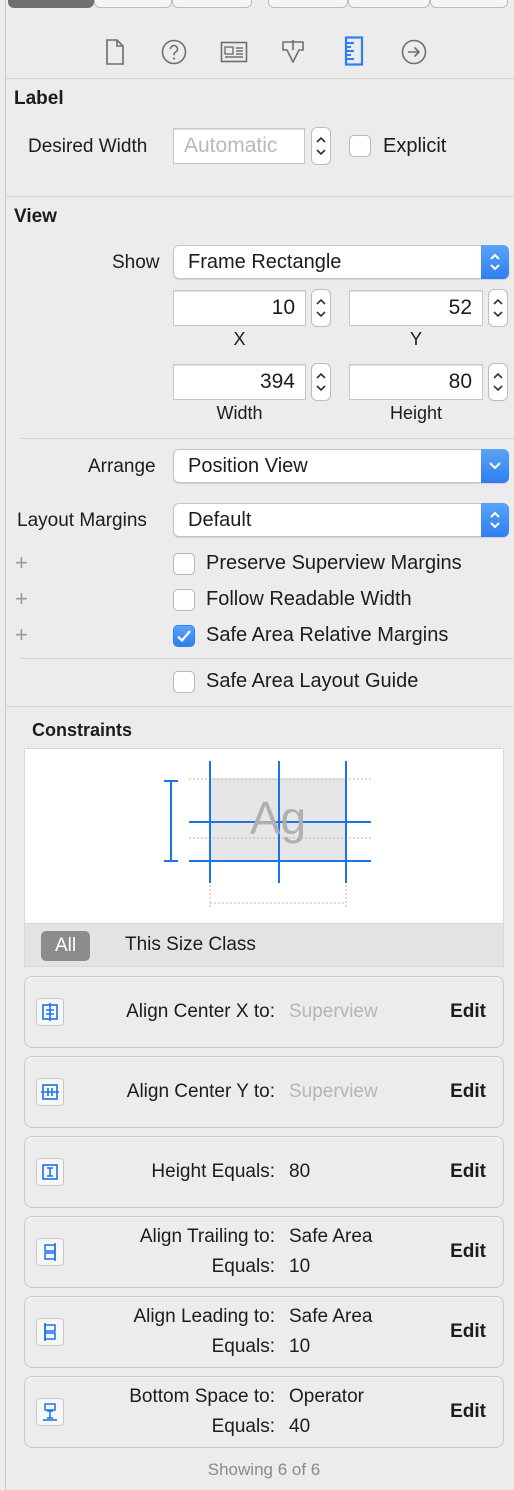 The height and width of the screenshot is (1490, 514). Describe the element at coordinates (234, 52) in the screenshot. I see `identity-icon` at that location.